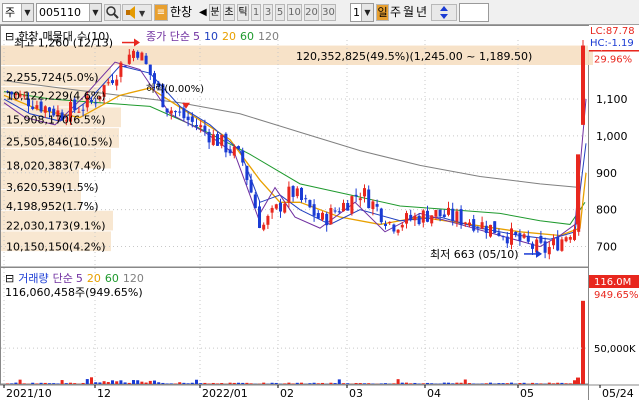 Image resolution: width=639 pixels, height=400 pixels. I want to click on period-week-button: 주, so click(395, 12).